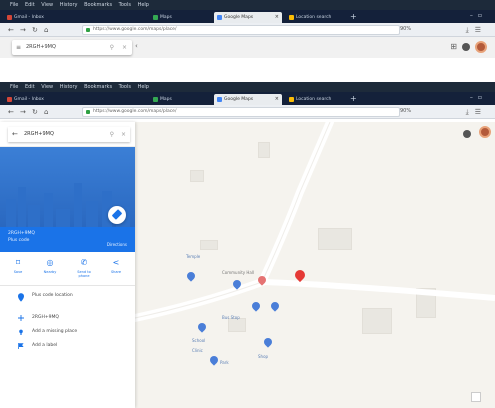  I want to click on map-place-label: Clinic, so click(197, 350).